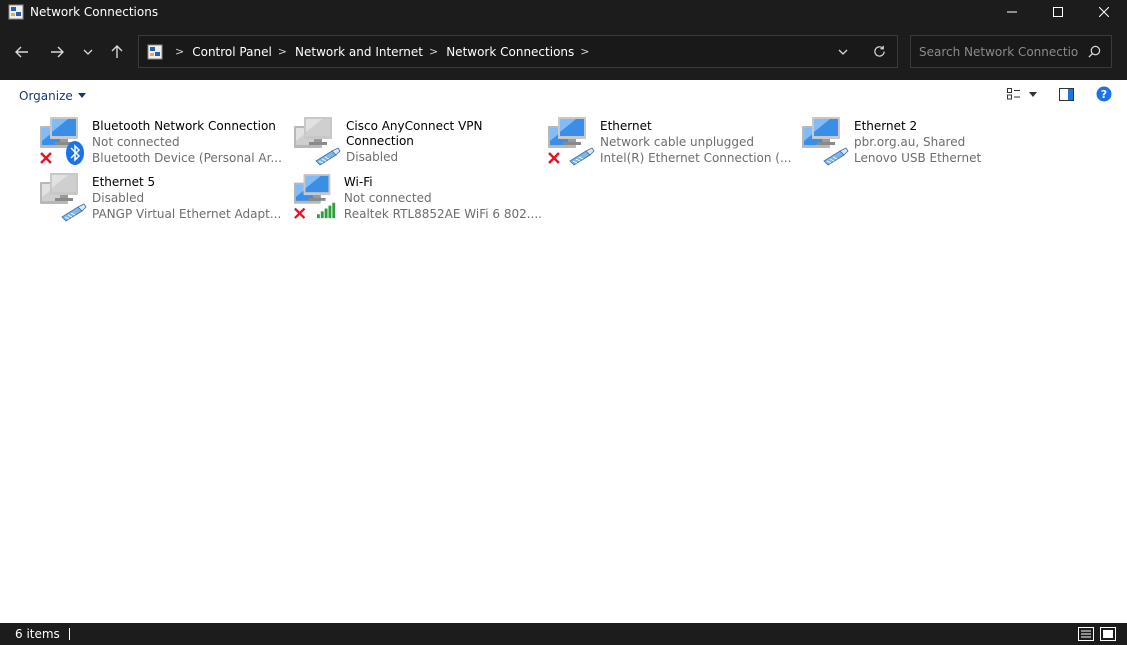  Describe the element at coordinates (184, 126) in the screenshot. I see `connection-name: Bluetooth Network Connection` at that location.